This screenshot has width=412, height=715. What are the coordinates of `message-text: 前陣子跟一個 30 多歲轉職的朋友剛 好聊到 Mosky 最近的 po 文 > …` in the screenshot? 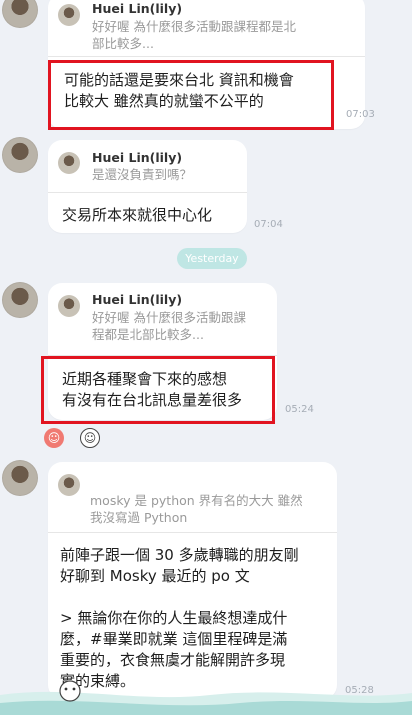 It's located at (179, 618).